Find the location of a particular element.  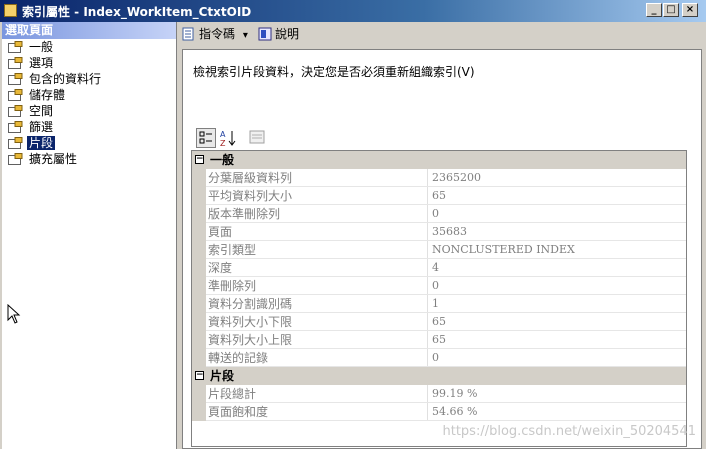

help-button: 說明 is located at coordinates (278, 34).